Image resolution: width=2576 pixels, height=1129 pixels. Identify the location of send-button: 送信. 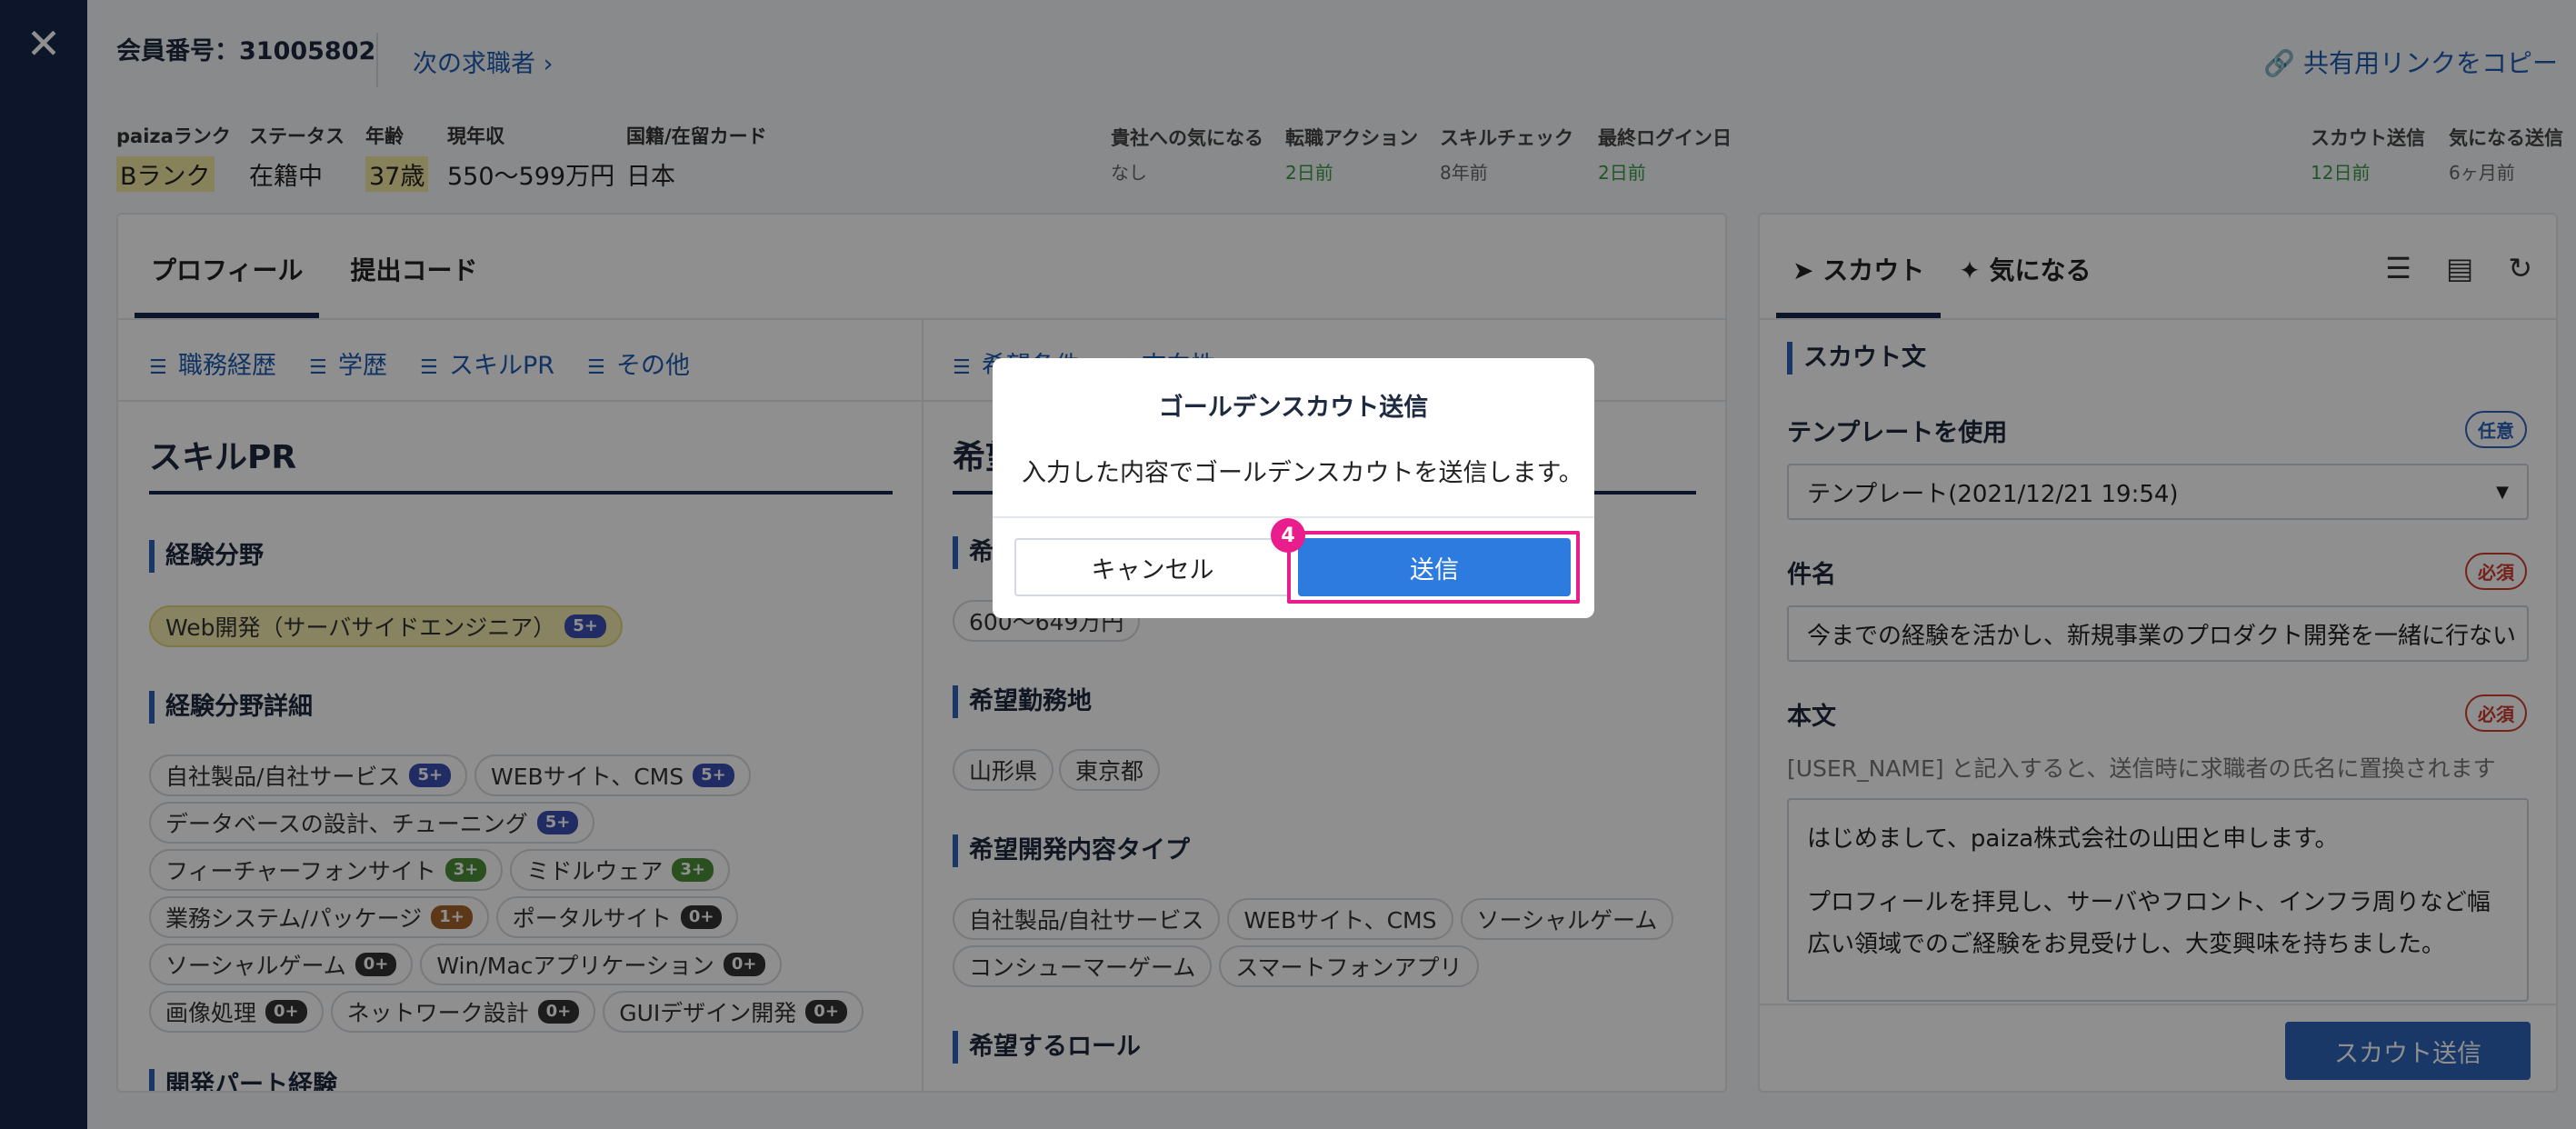
(1434, 567).